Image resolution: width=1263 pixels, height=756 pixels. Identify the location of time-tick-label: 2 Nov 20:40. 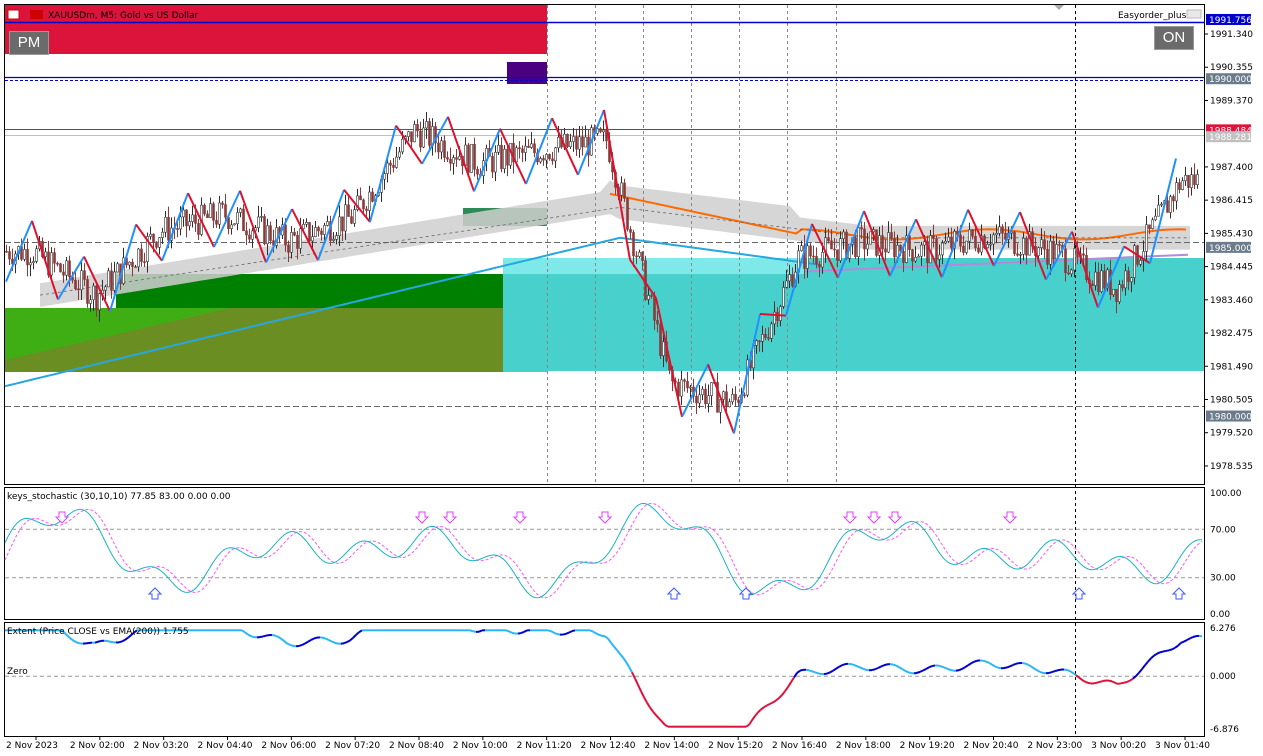
(991, 746).